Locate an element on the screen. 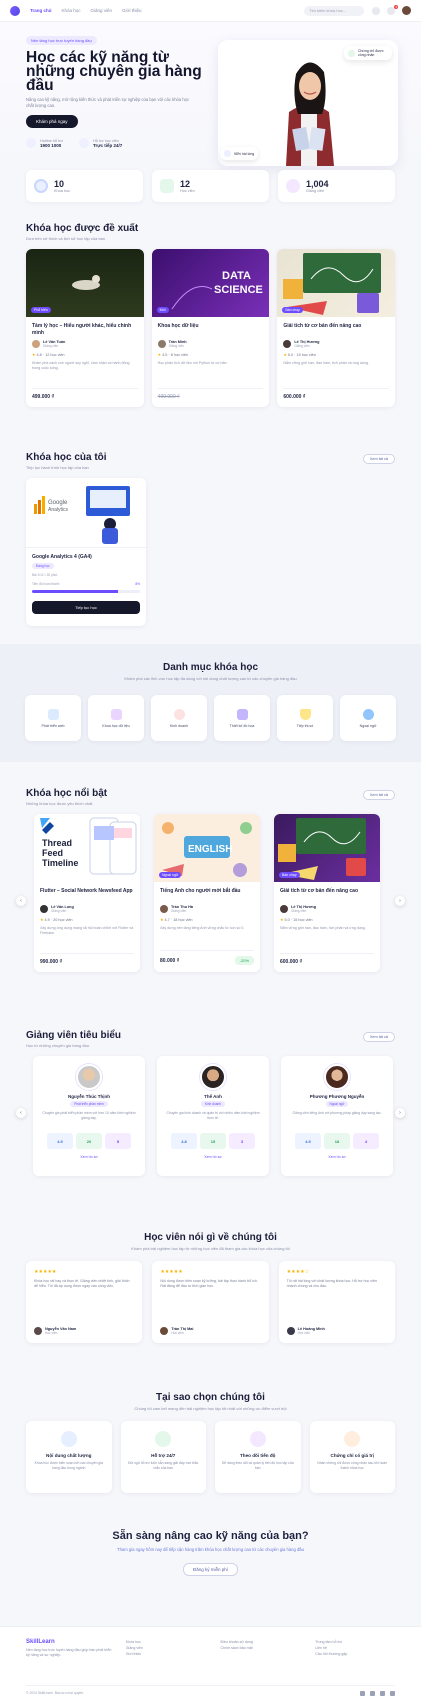 The image size is (421, 1704). stat-instructors: 1,004 Giảng viên is located at coordinates (336, 186).